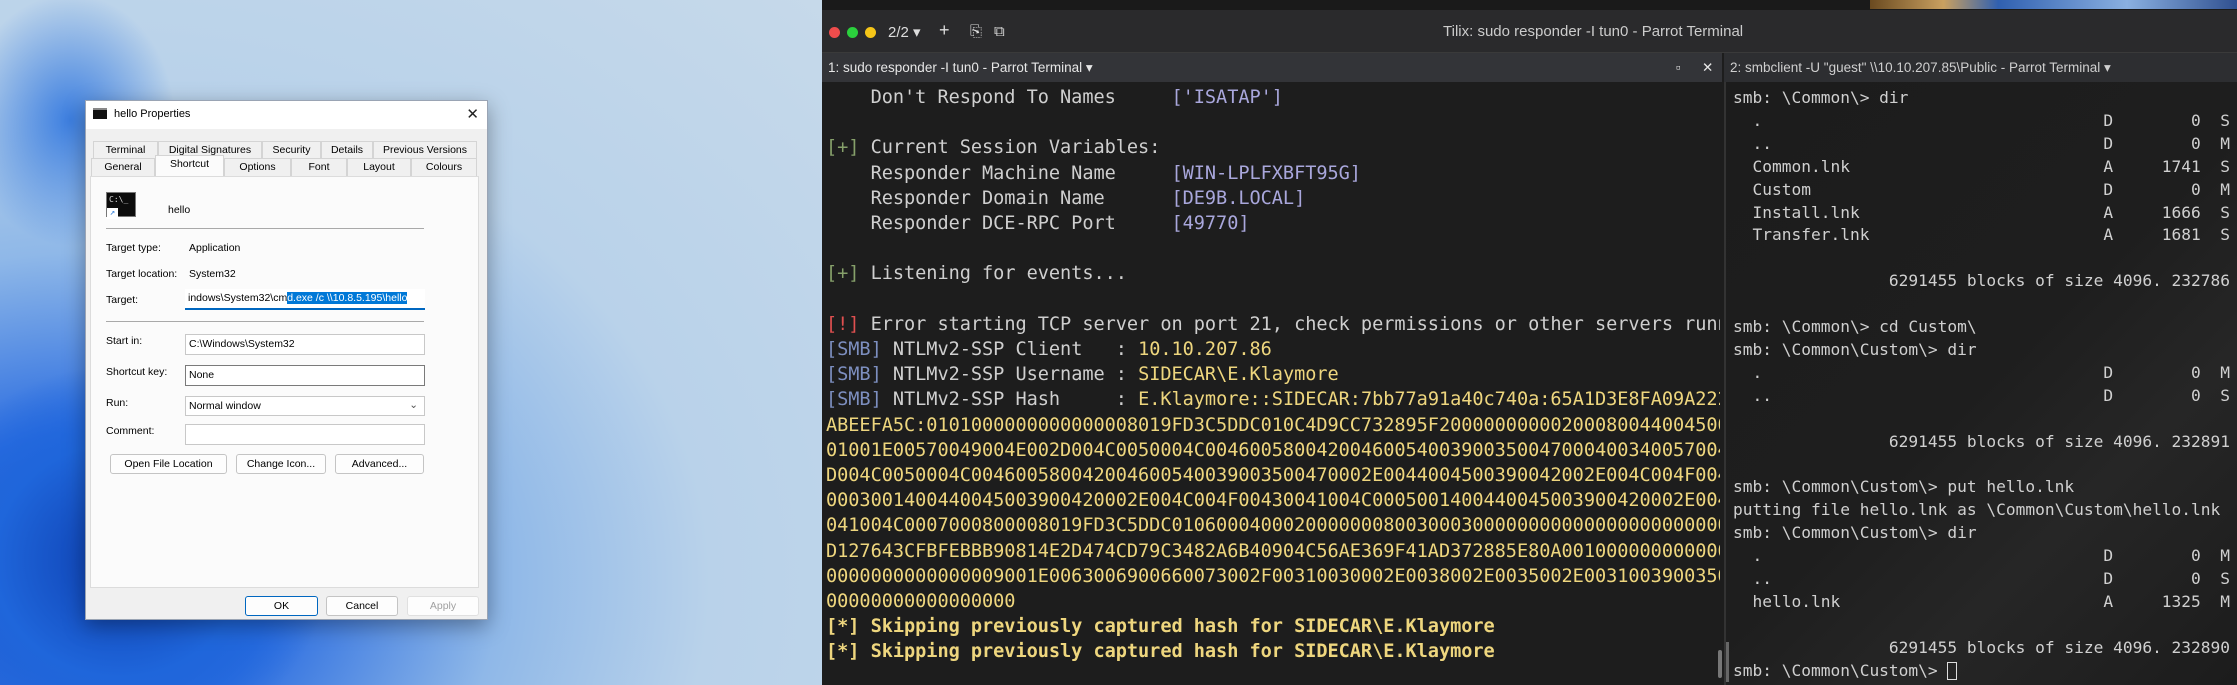 The width and height of the screenshot is (2237, 685). I want to click on terminal-text: Install.lnk A 1666 S, so click(1982, 212).